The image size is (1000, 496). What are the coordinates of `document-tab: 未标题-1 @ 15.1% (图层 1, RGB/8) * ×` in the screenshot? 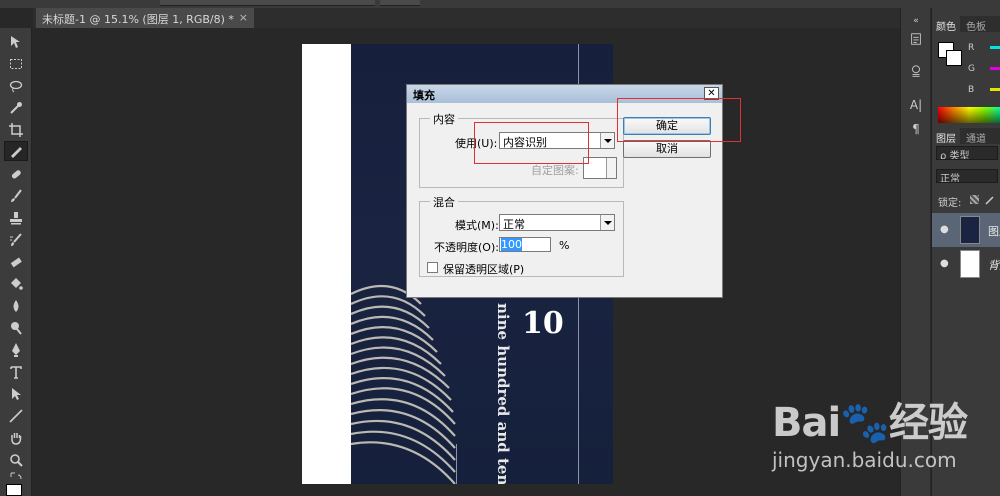 It's located at (145, 18).